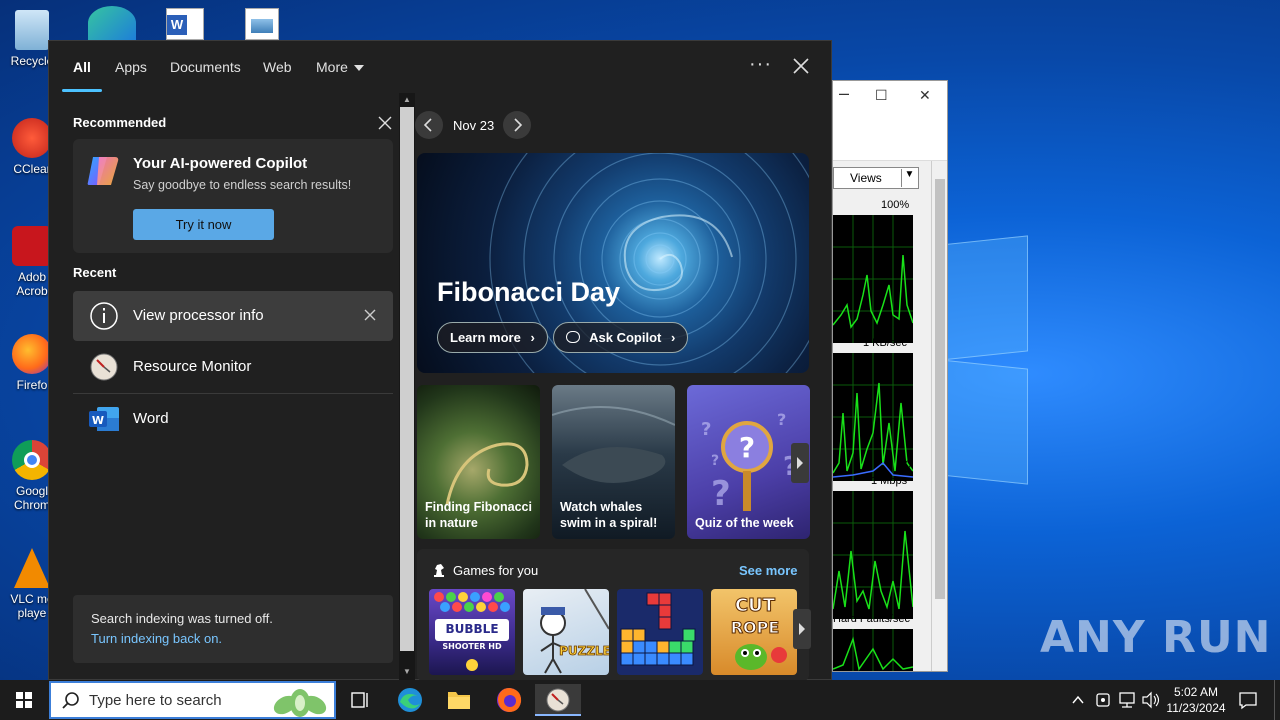  Describe the element at coordinates (1196, 700) in the screenshot. I see `taskbar-clock: 5:02 AM 11/23/2024` at that location.